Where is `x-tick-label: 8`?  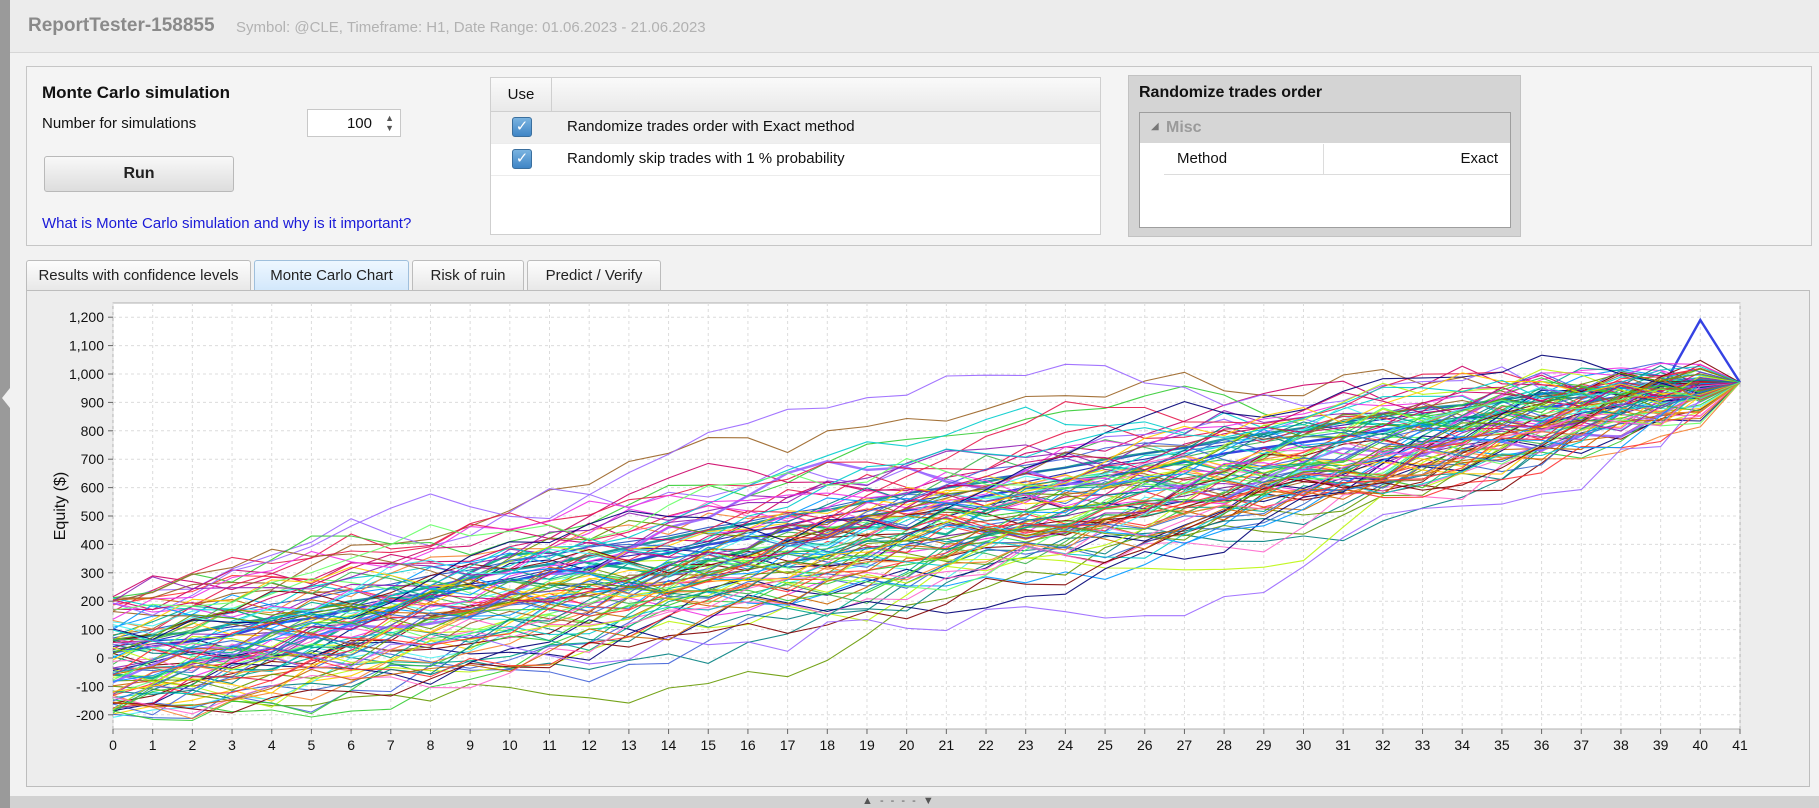
x-tick-label: 8 is located at coordinates (431, 745).